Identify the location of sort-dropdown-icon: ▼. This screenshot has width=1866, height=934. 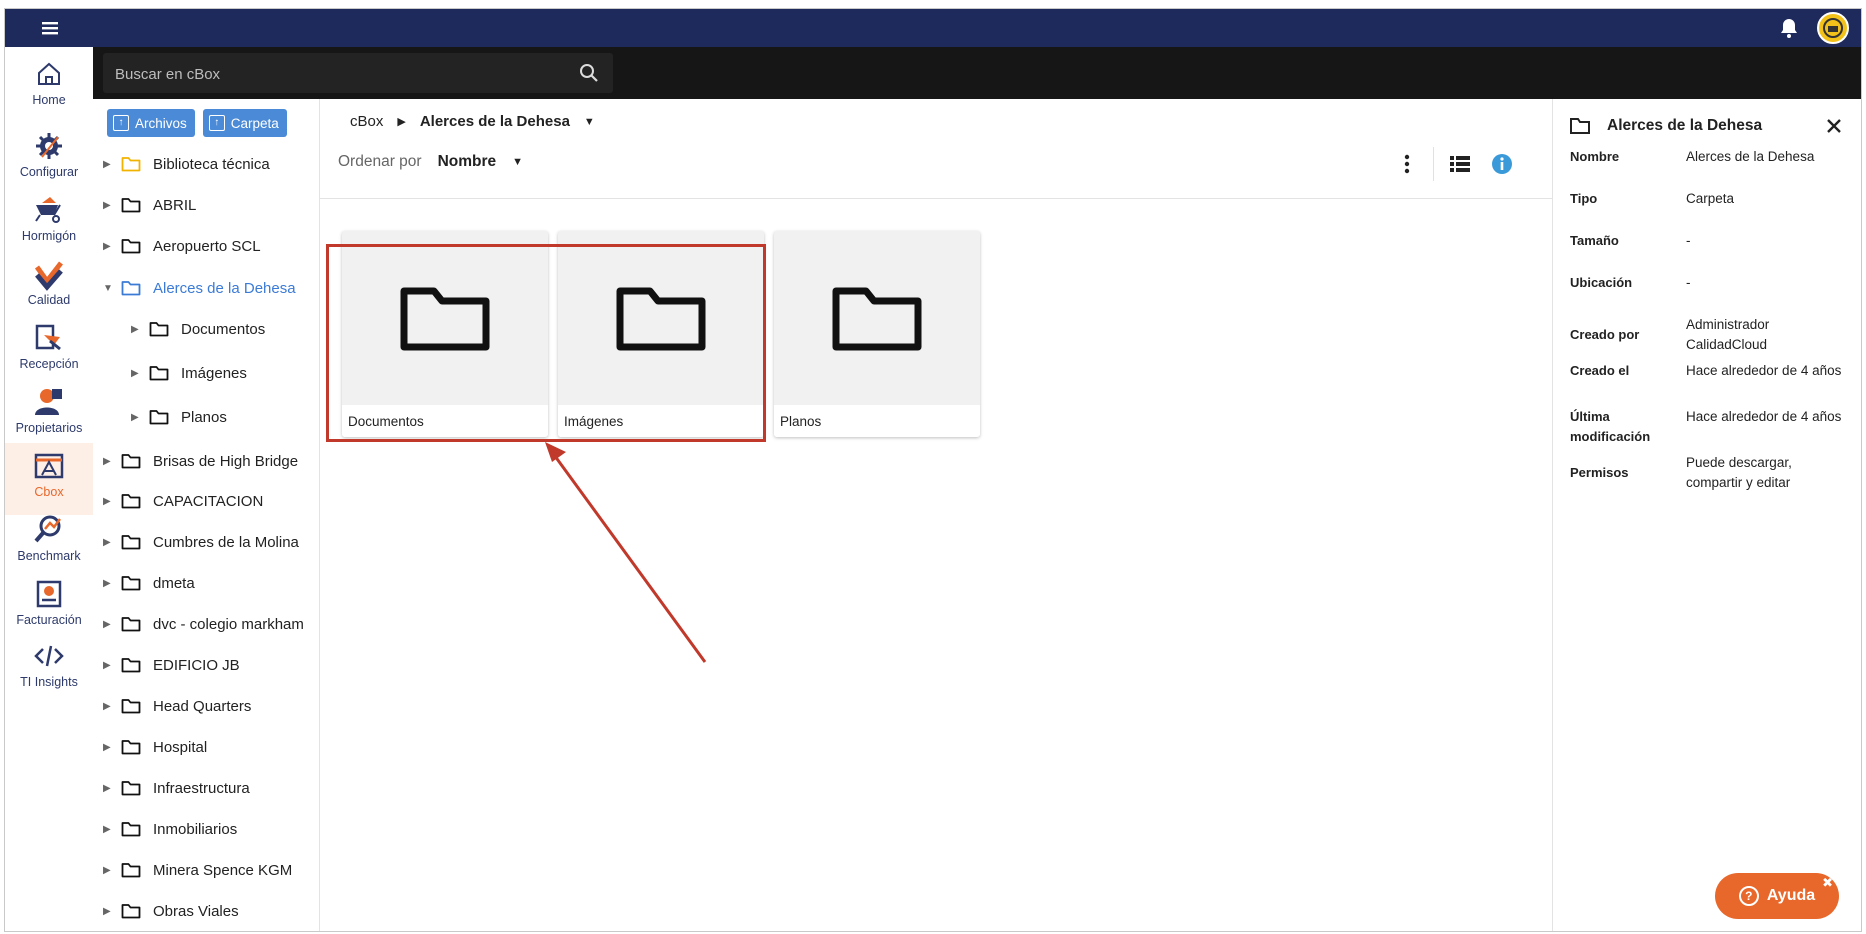
(517, 162).